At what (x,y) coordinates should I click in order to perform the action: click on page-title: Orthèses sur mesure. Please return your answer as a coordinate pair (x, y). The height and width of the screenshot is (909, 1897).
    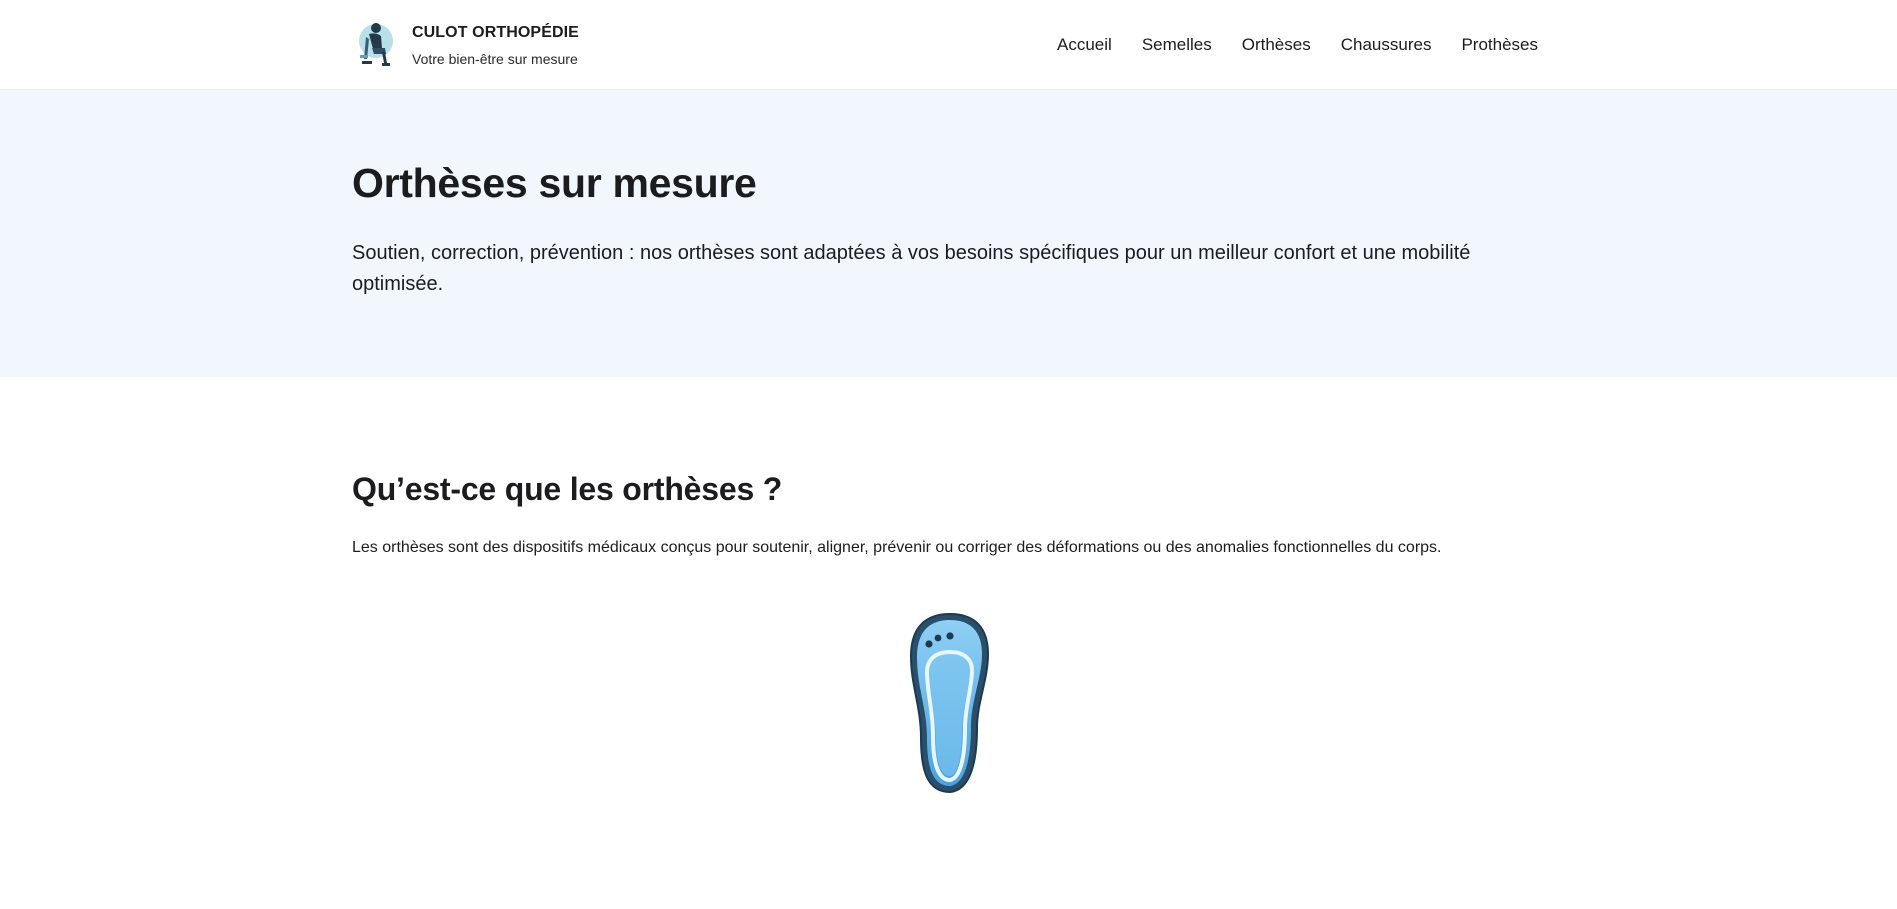
    Looking at the image, I should click on (554, 183).